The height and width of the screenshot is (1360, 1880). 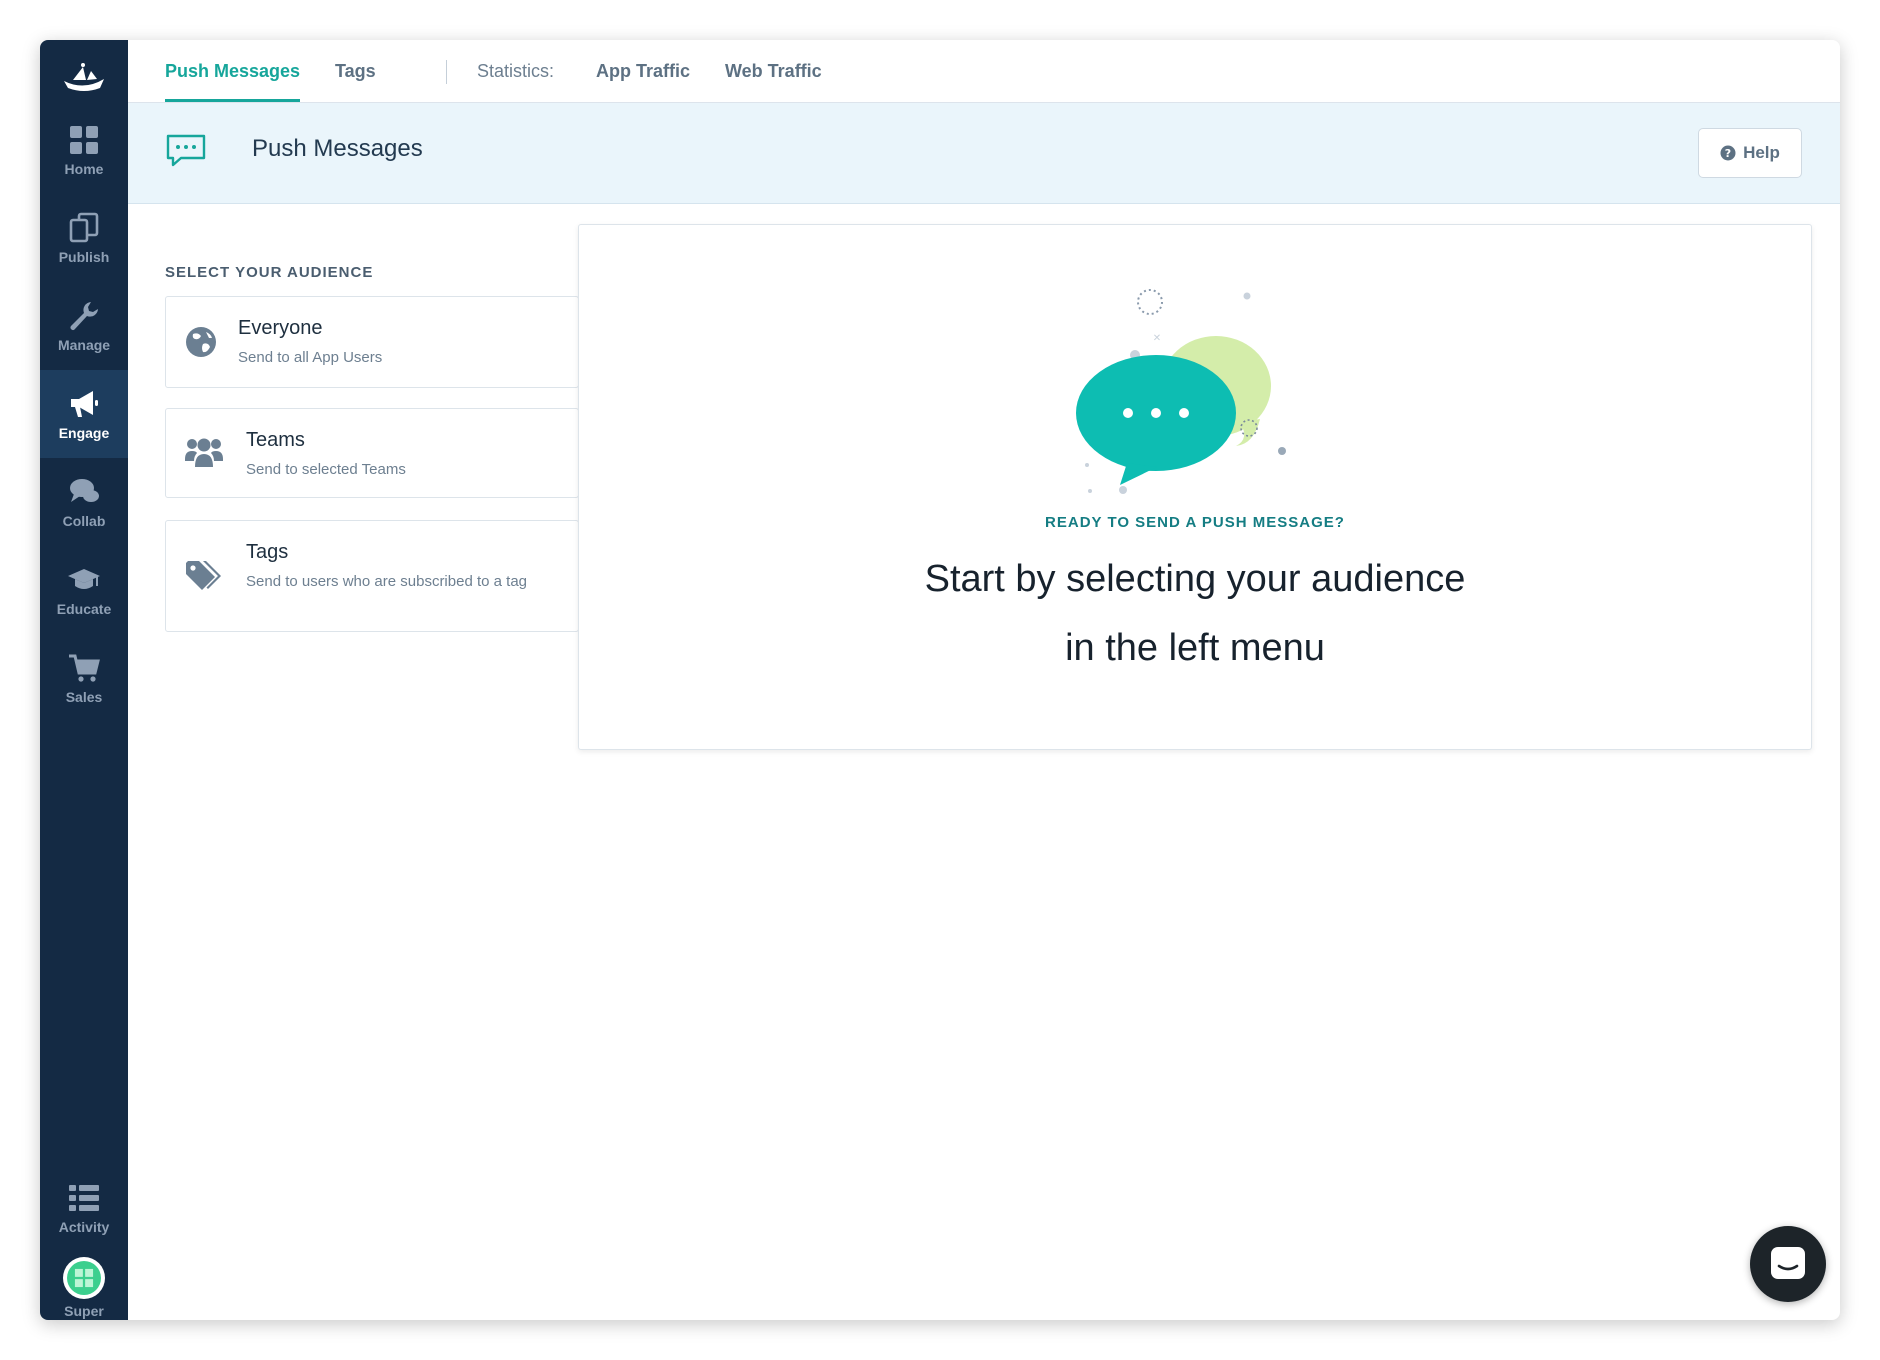 I want to click on app-logo, so click(x=84, y=78).